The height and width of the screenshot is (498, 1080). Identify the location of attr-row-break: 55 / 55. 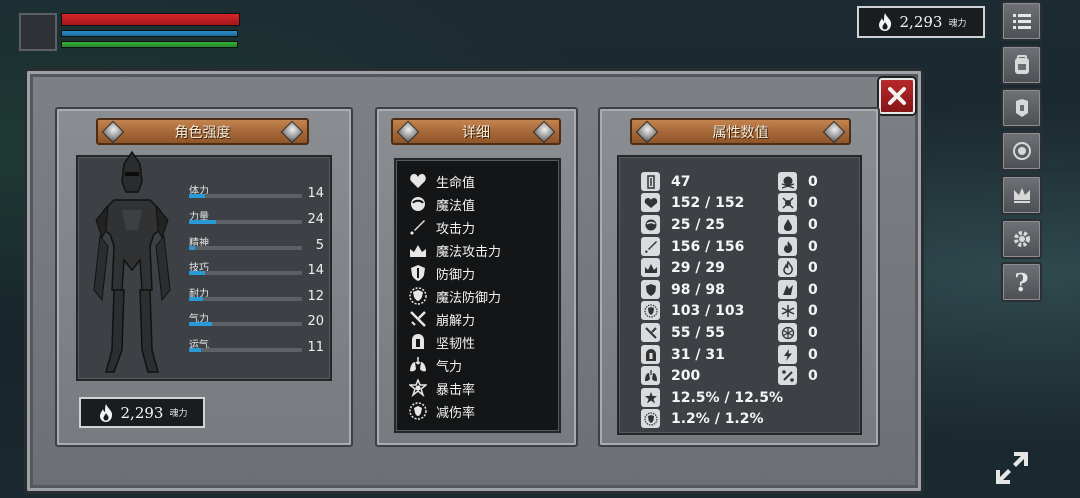
(683, 332).